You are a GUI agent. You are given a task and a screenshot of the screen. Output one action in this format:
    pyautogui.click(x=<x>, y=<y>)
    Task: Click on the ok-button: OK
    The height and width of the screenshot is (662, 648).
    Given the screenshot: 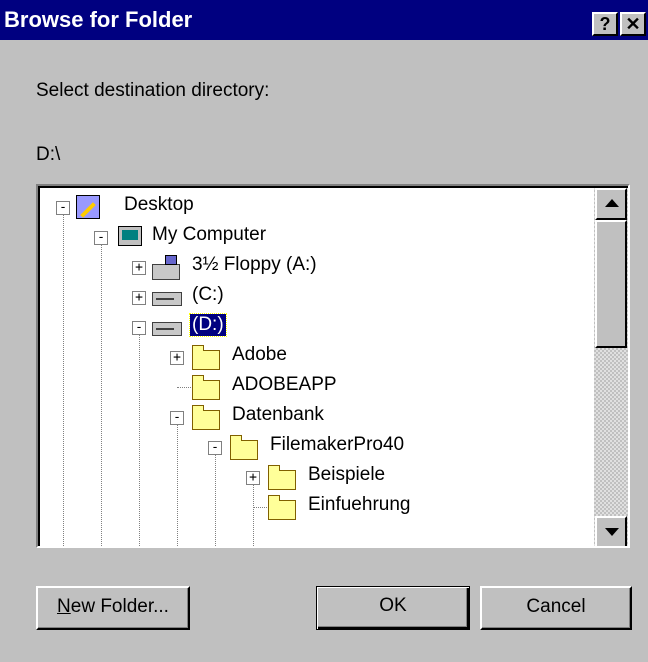 What is the action you would take?
    pyautogui.click(x=393, y=608)
    